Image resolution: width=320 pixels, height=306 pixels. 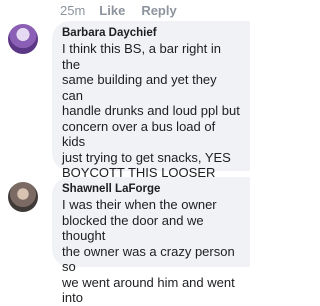 I want to click on reply-button: Reply, so click(x=158, y=10).